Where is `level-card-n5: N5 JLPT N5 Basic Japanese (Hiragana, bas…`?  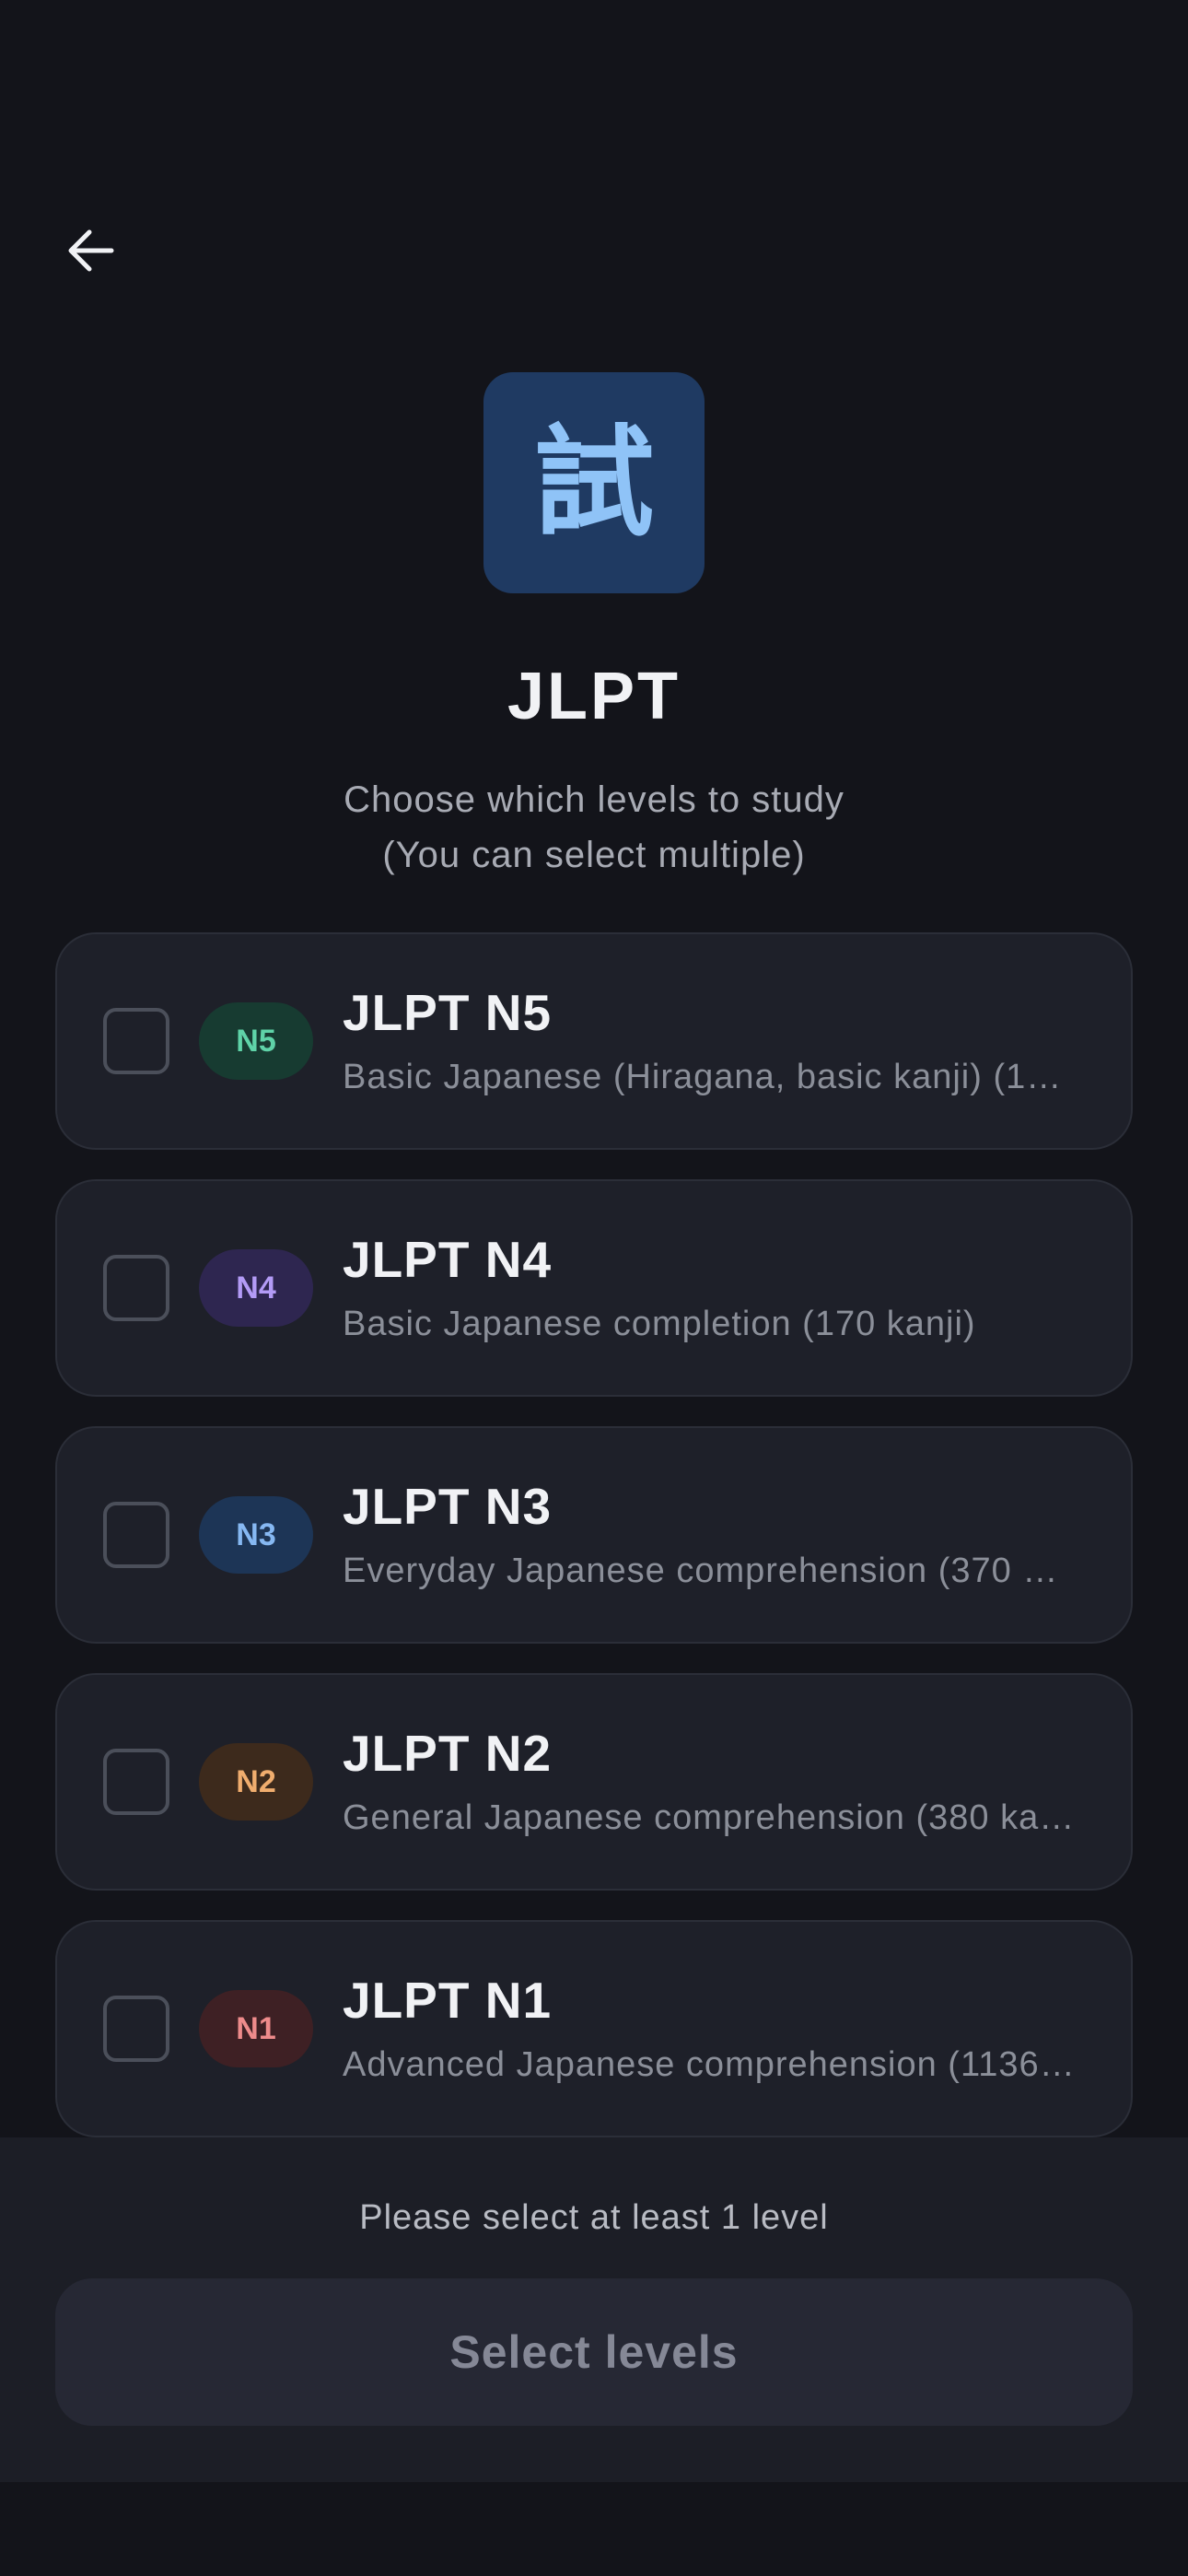 level-card-n5: N5 JLPT N5 Basic Japanese (Hiragana, bas… is located at coordinates (594, 1041).